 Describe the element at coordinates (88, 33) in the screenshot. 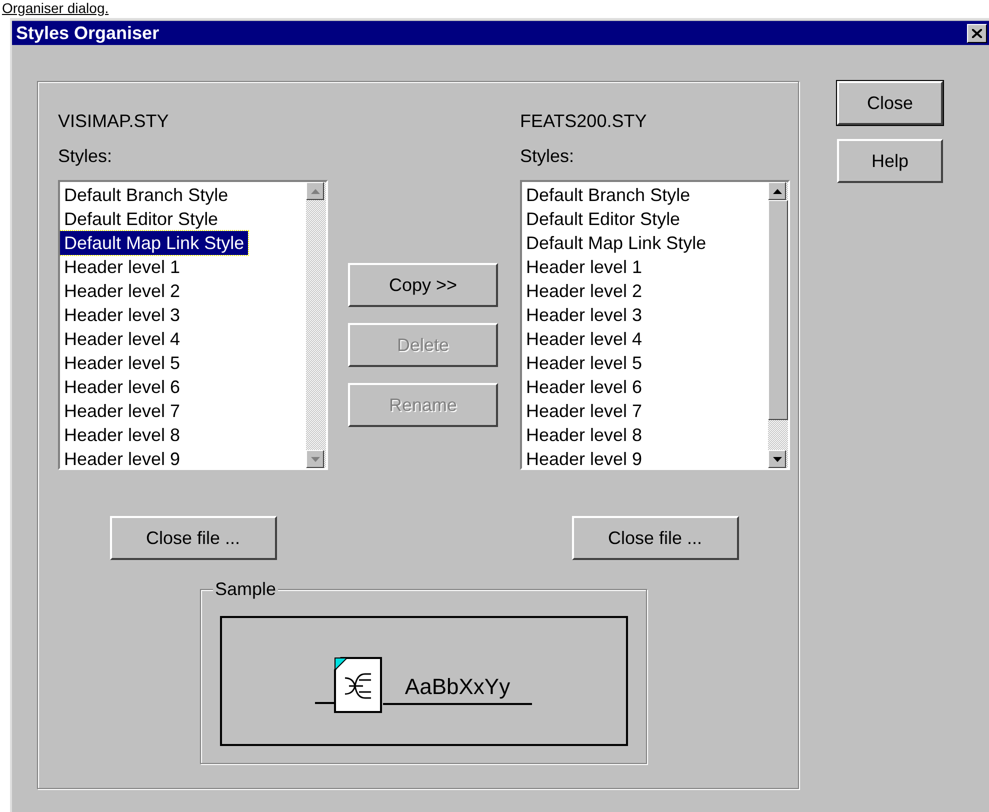

I see `window-title: Styles Organiser` at that location.